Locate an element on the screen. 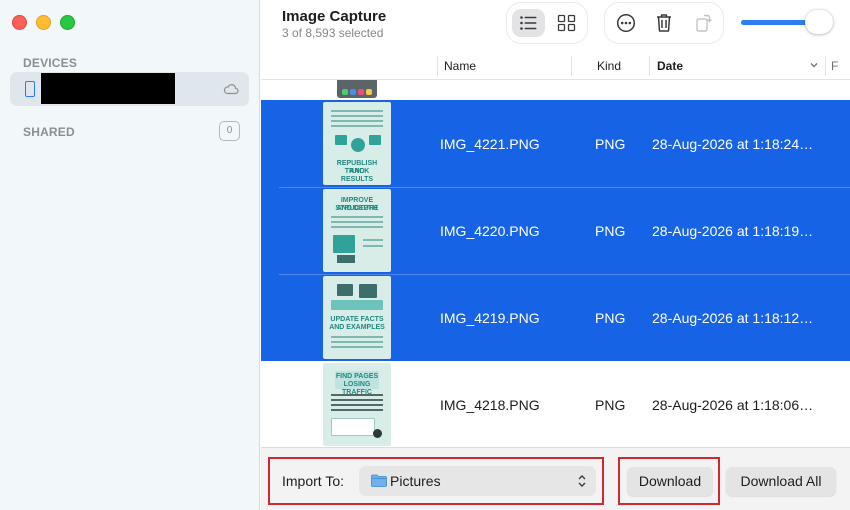  column-header-date: Date is located at coordinates (670, 66).